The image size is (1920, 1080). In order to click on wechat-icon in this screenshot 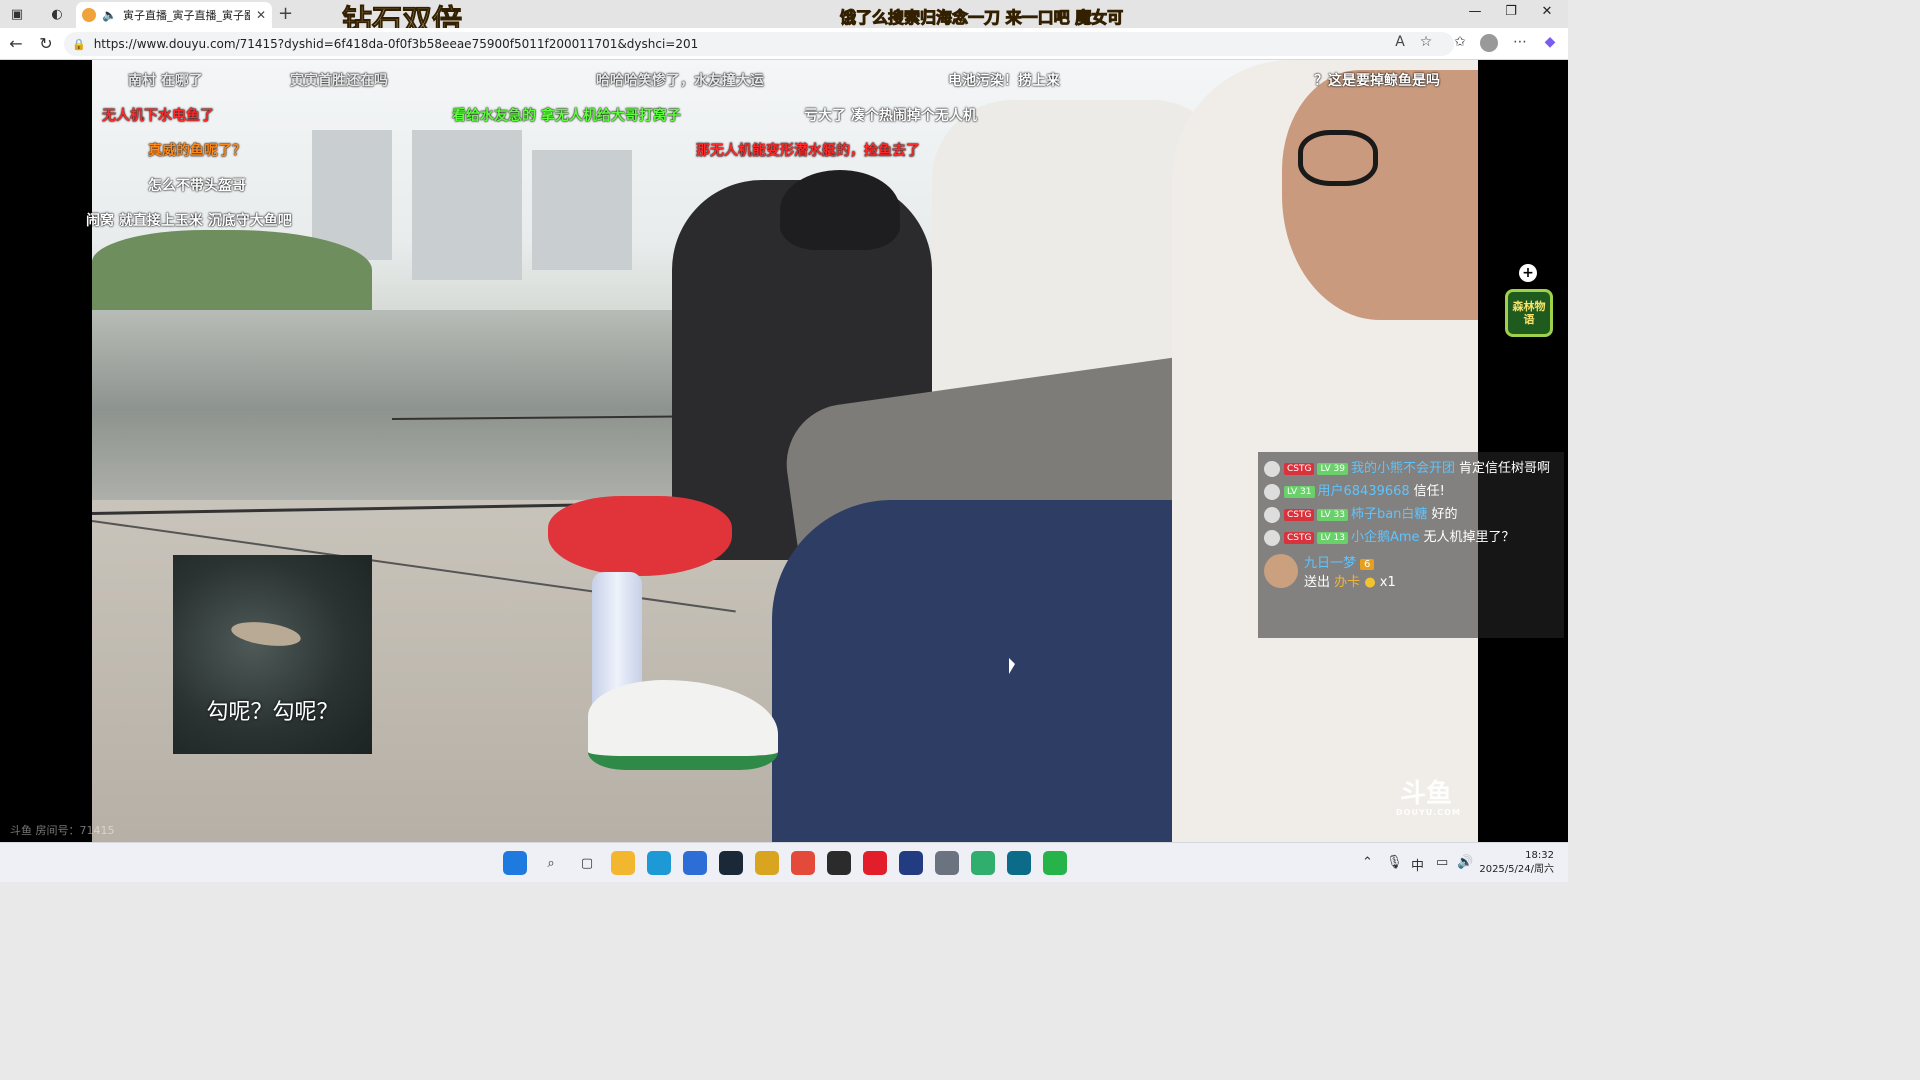, I will do `click(1055, 863)`.